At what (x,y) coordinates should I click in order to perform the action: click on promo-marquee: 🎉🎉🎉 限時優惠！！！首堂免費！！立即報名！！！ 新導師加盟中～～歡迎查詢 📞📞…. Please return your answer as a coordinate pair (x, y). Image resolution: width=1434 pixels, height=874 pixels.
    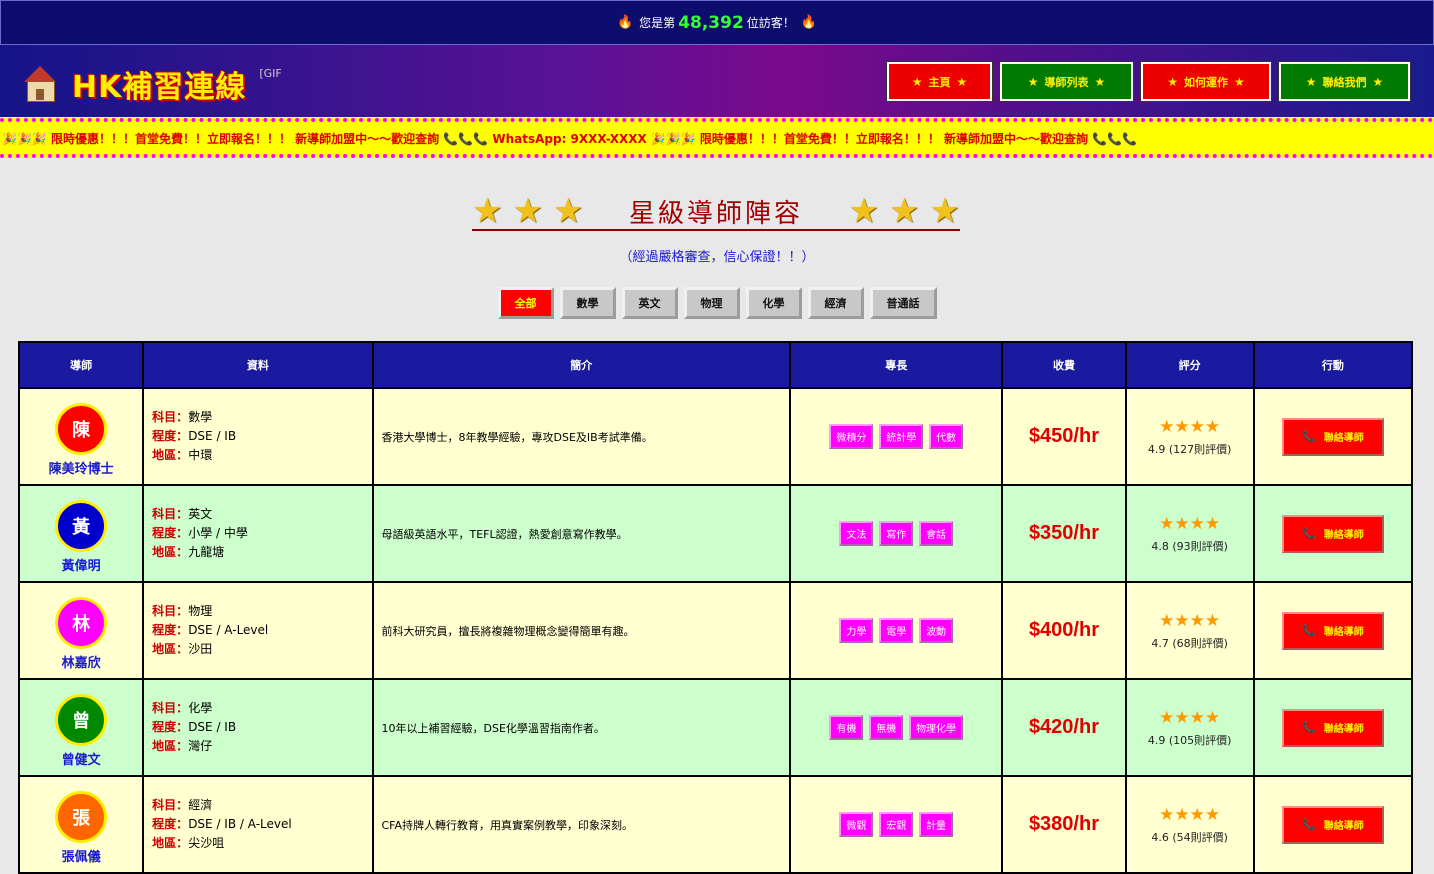
    Looking at the image, I should click on (717, 138).